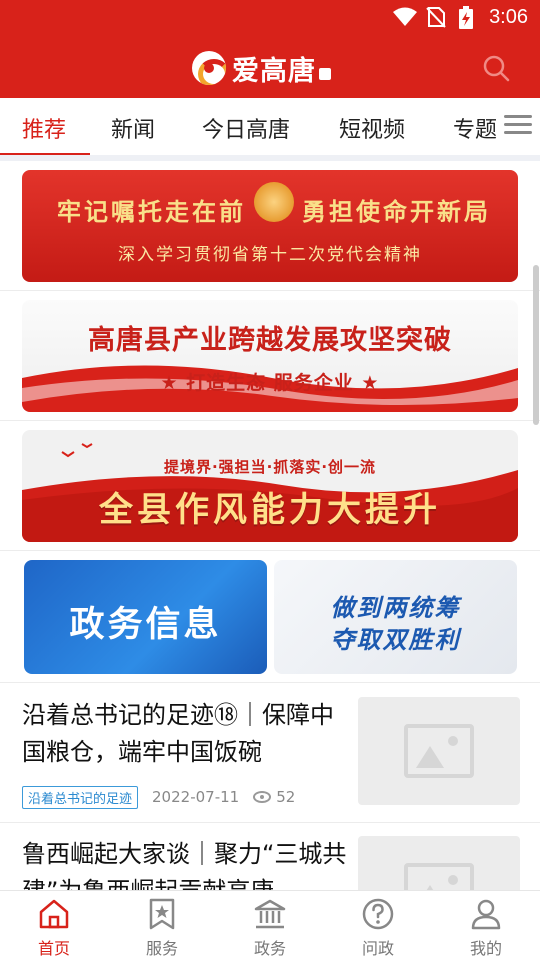  Describe the element at coordinates (270, 510) in the screenshot. I see `banner-title: 全县作风能力大提升` at that location.